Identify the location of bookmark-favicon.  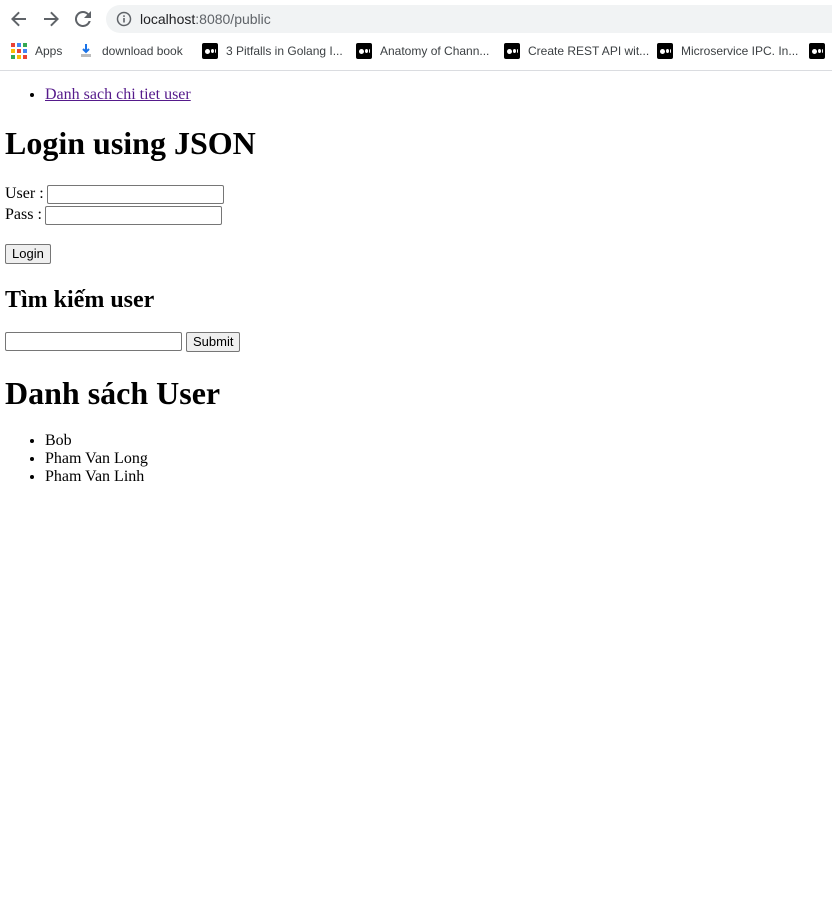
(86, 51).